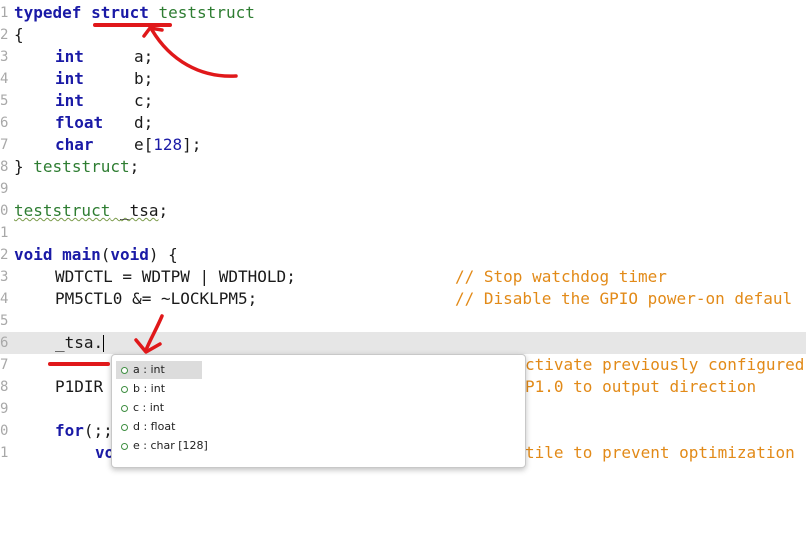 This screenshot has width=806, height=552. I want to click on annotation-overlay, so click(143, 194).